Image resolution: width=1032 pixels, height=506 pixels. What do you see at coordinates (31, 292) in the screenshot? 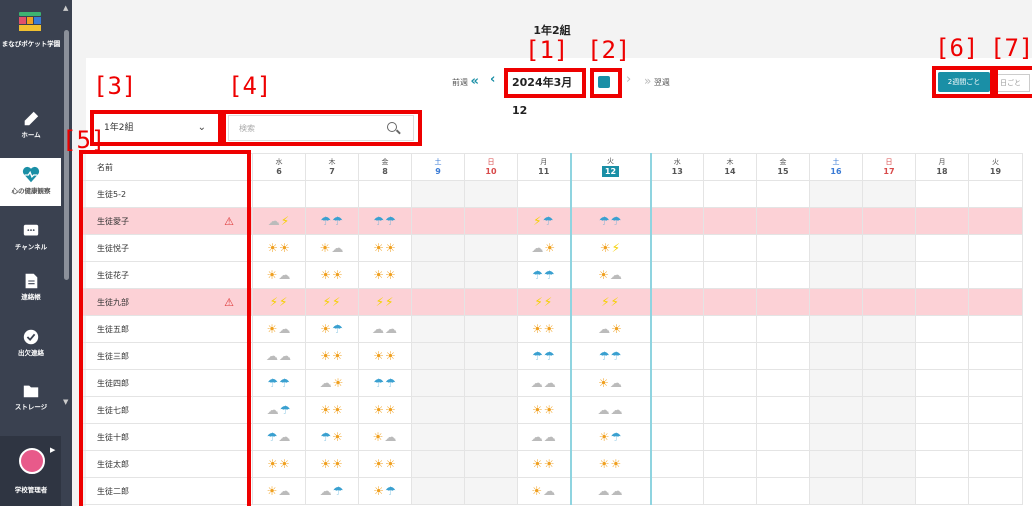
I see `sidebar-item-notebook: 連絡帳` at bounding box center [31, 292].